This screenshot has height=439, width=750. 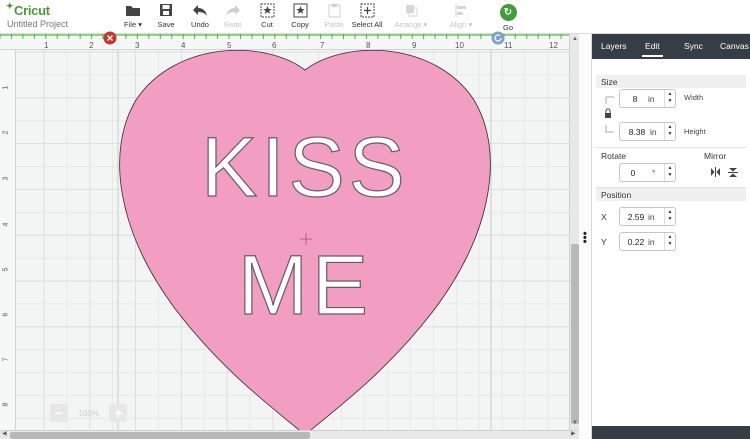 I want to click on ruler-top-6: 6, so click(x=274, y=45).